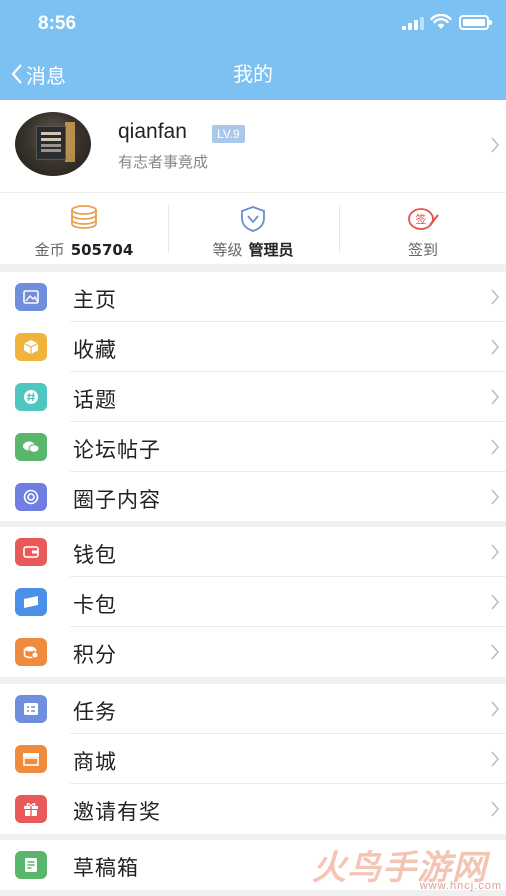 This screenshot has width=506, height=896. What do you see at coordinates (53, 144) in the screenshot?
I see `avatar` at bounding box center [53, 144].